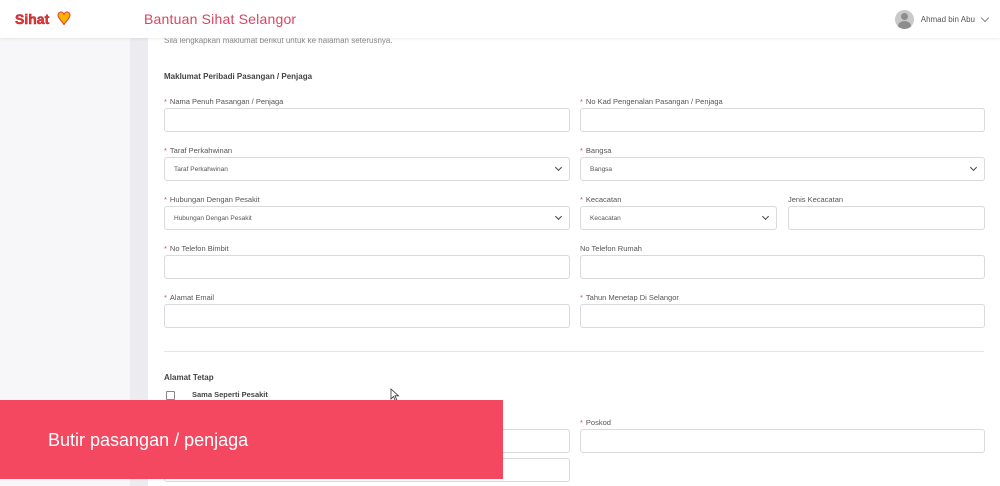 The image size is (1000, 486). What do you see at coordinates (605, 218) in the screenshot?
I see `disability-value: Kecacatan` at bounding box center [605, 218].